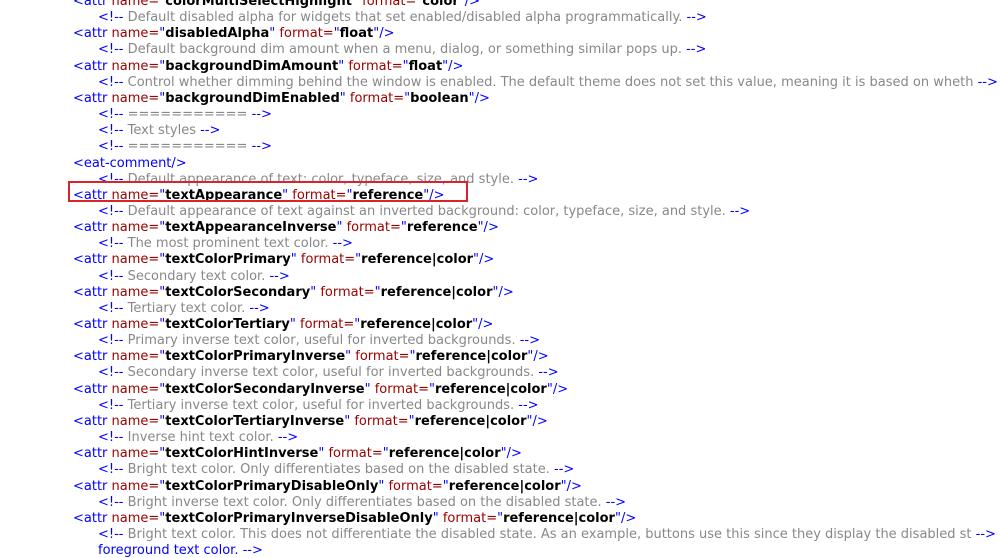  What do you see at coordinates (252, 66) in the screenshot?
I see `attr-name-value: backgroundDimAmount` at bounding box center [252, 66].